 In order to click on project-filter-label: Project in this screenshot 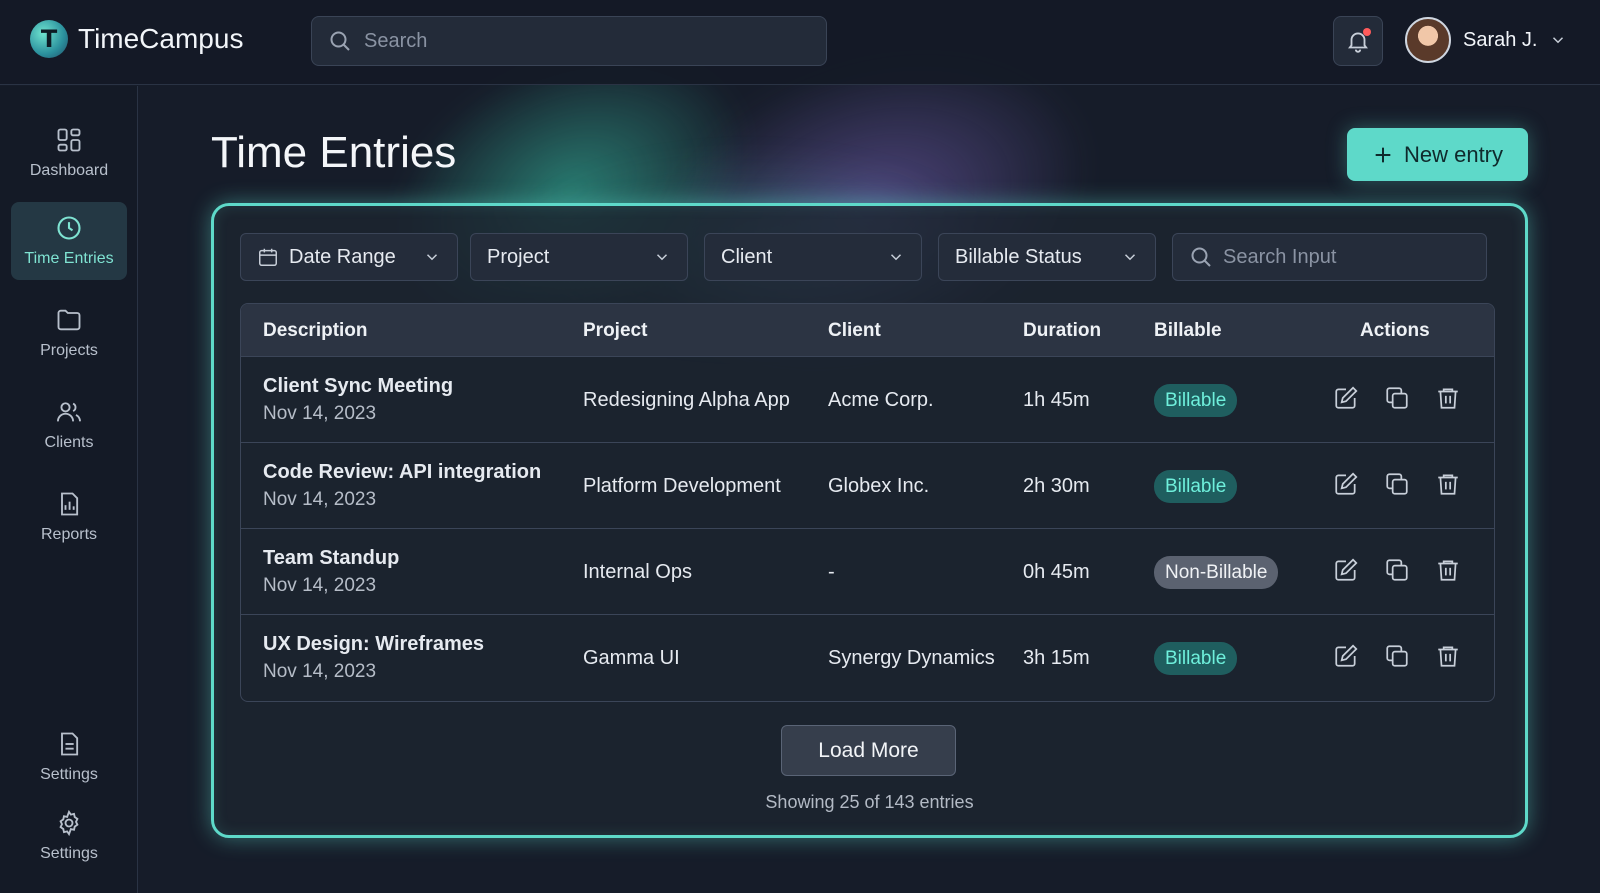, I will do `click(518, 256)`.